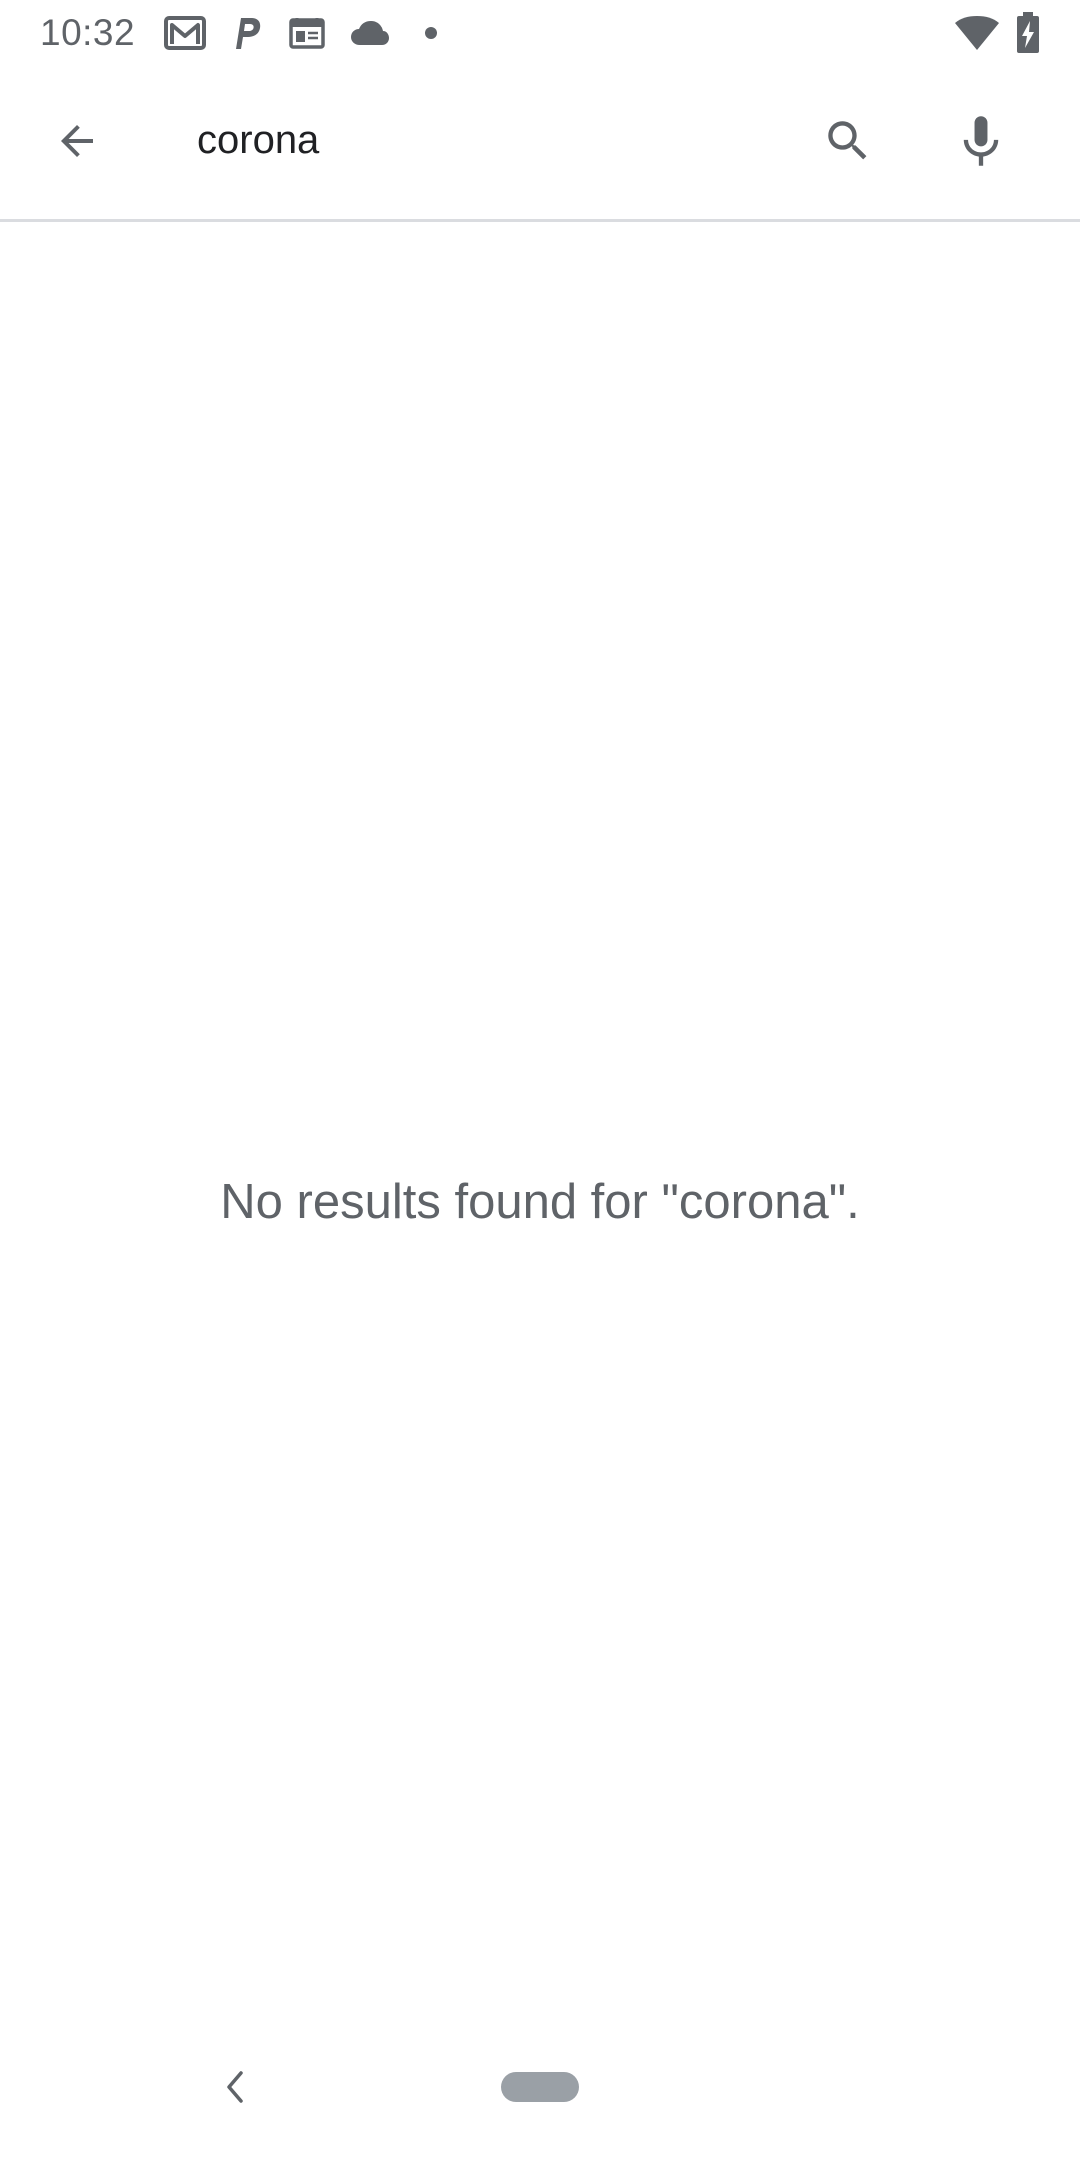  What do you see at coordinates (1028, 33) in the screenshot?
I see `battery-charging-icon` at bounding box center [1028, 33].